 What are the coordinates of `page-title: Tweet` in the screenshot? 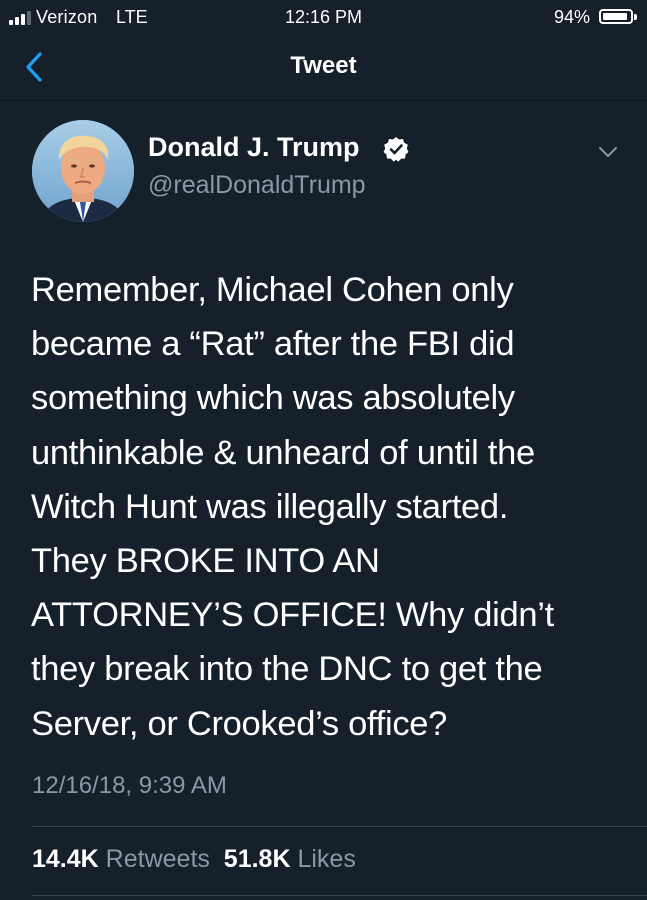 It's located at (323, 65).